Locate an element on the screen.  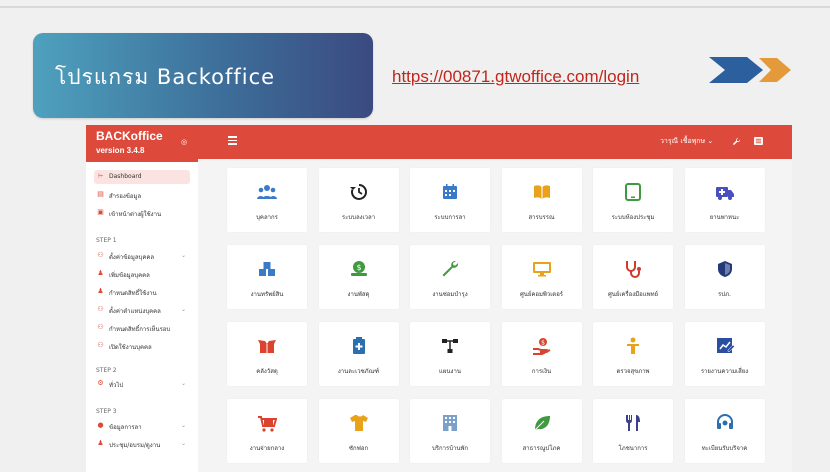
module-card: งานจ่ายกลาง is located at coordinates (267, 431).